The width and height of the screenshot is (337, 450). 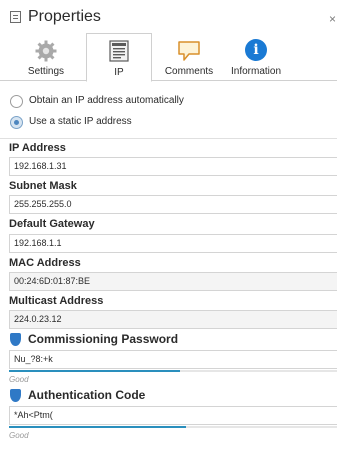 I want to click on commissioning-password-strength-meter, so click(x=173, y=371).